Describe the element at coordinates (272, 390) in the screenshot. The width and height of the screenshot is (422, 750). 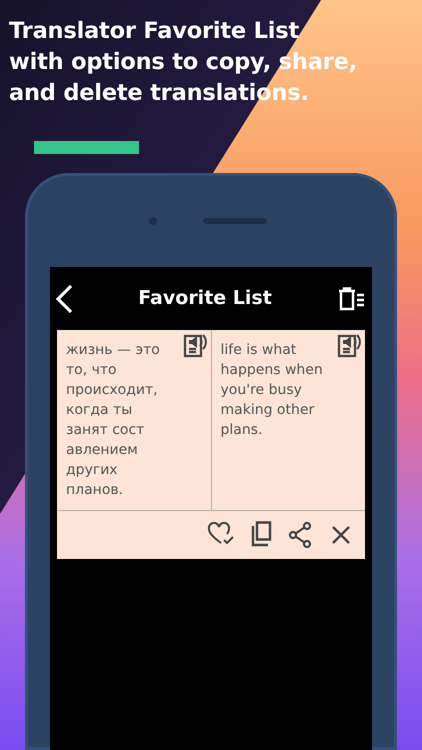
I see `favorite-text: life is what happens when you're busy making other plans.` at that location.